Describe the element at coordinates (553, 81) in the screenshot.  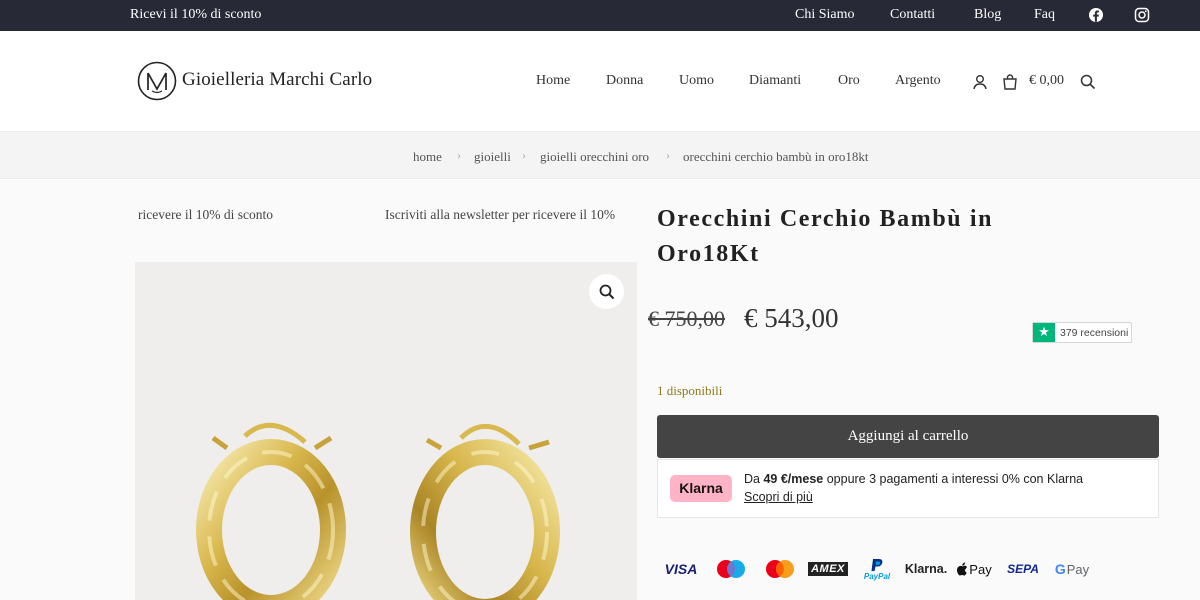
I see `nav-home: Home` at that location.